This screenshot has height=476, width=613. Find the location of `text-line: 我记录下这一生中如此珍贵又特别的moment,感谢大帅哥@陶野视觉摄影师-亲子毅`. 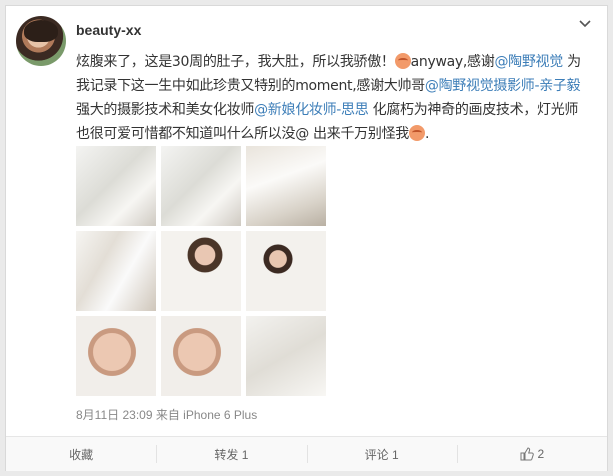

text-line: 我记录下这一生中如此珍贵又特别的moment,感谢大帅哥@陶野视觉摄影师-亲子毅 is located at coordinates (336, 86).